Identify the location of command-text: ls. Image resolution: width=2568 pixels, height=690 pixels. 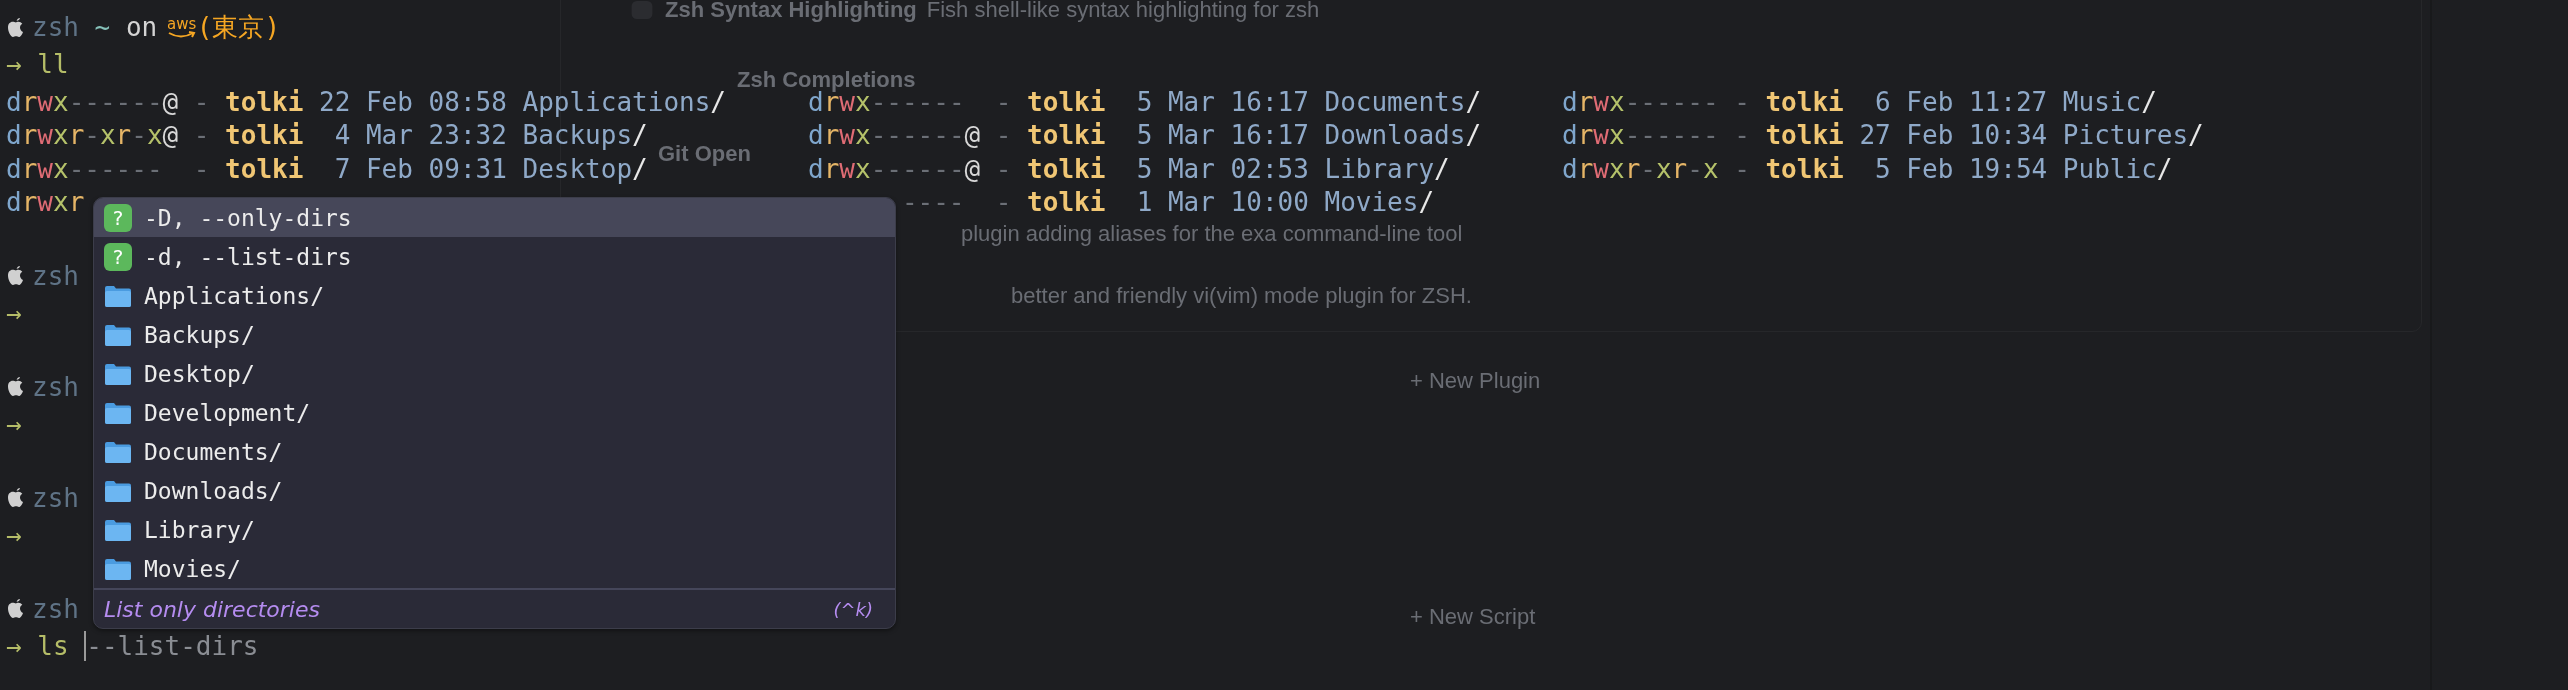
(53, 646).